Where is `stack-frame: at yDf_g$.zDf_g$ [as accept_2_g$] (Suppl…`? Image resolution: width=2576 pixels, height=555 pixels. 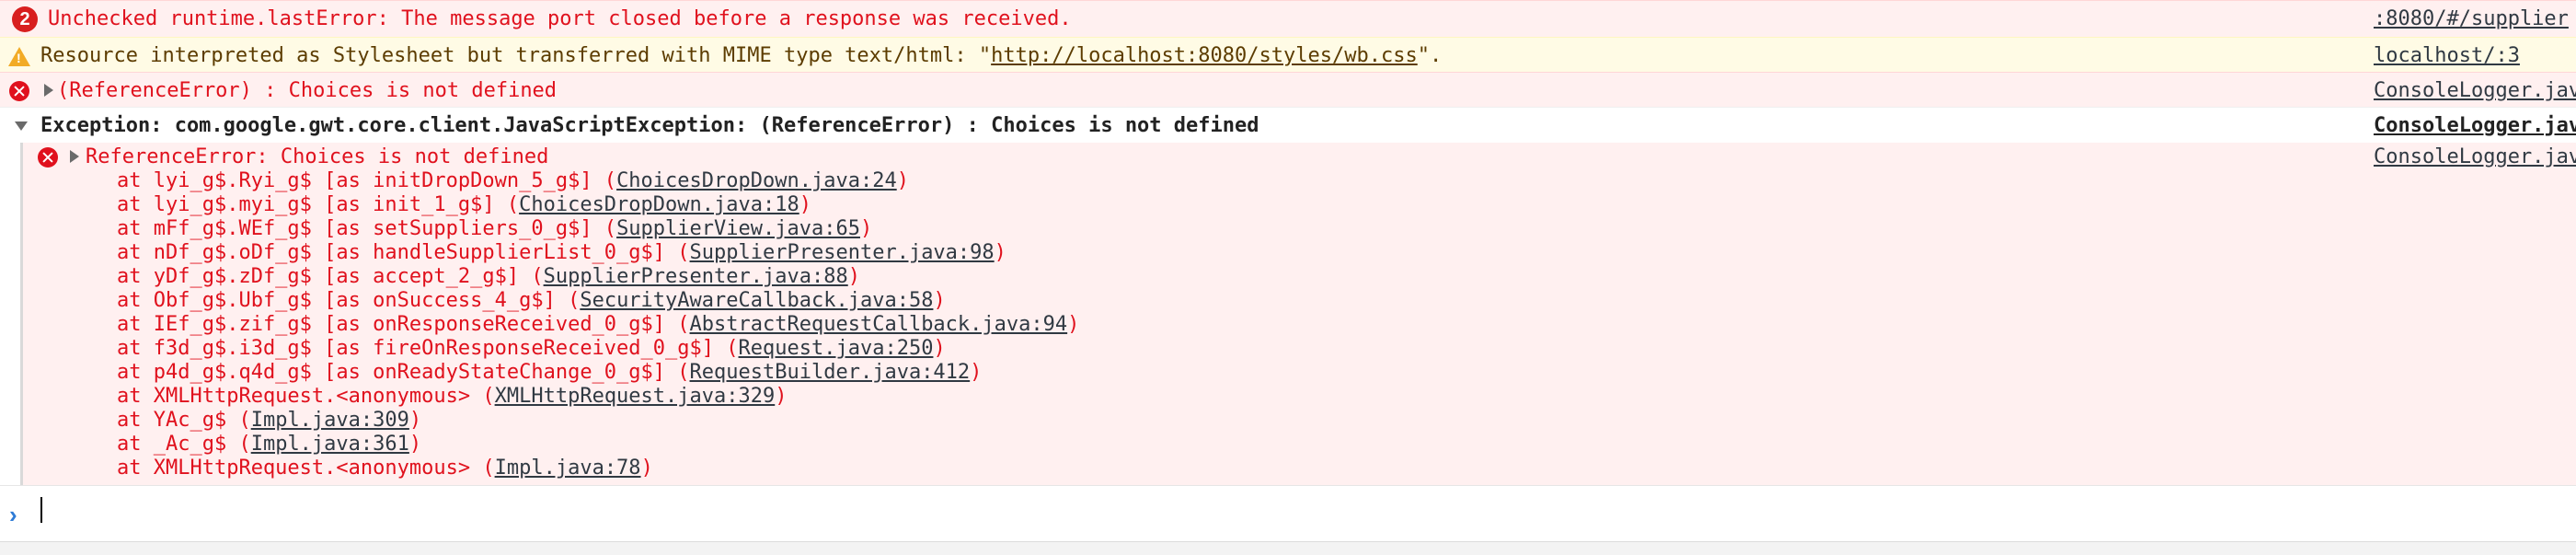 stack-frame: at yDf_g$.zDf_g$ [as accept_2_g$] (Suppl… is located at coordinates (488, 277).